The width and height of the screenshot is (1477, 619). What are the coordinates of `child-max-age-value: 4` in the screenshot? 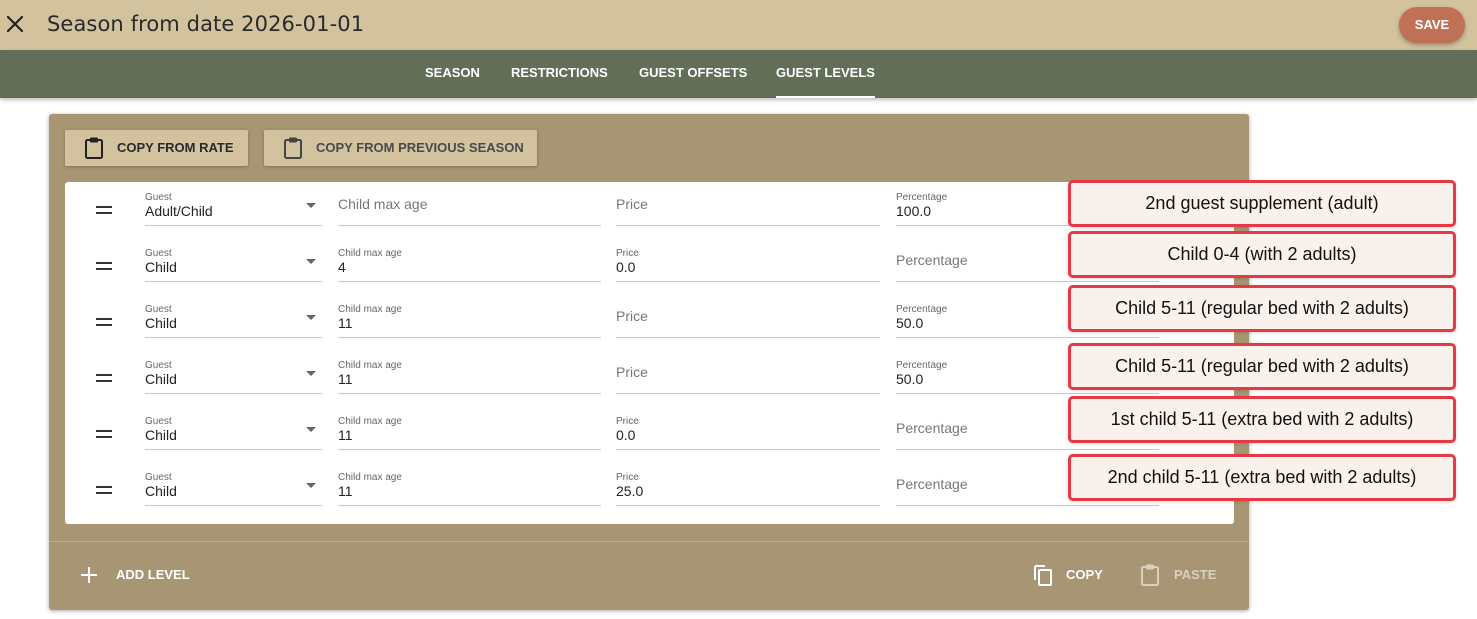 It's located at (342, 267).